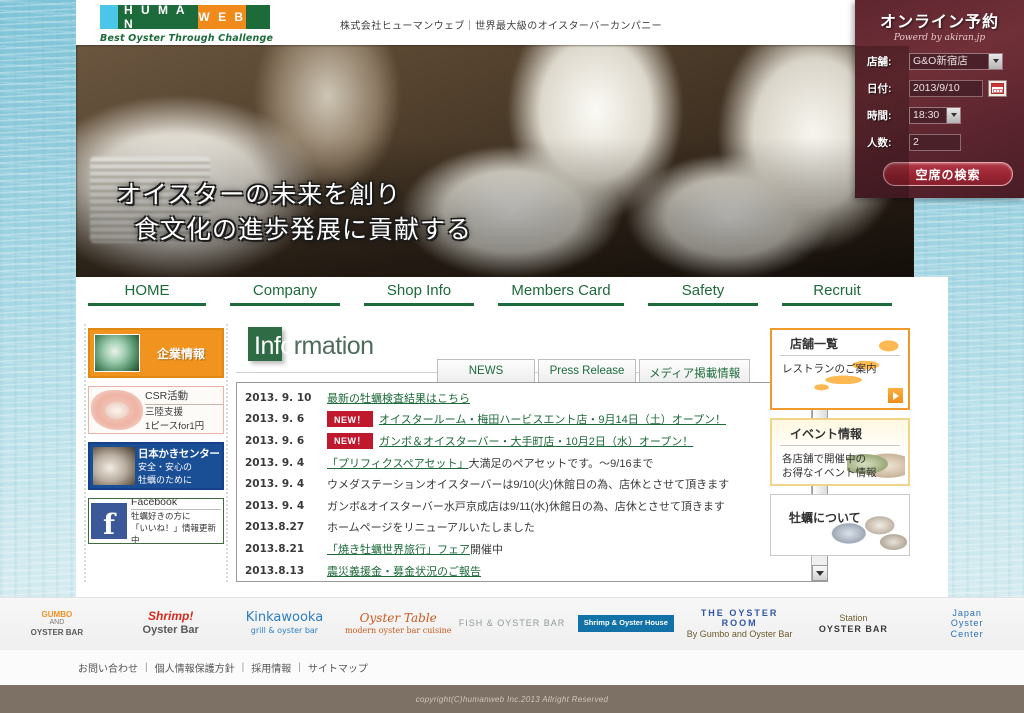 The image size is (1024, 713). Describe the element at coordinates (398, 398) in the screenshot. I see `news-title: 最新の牡蠣検査結果はこちら` at that location.